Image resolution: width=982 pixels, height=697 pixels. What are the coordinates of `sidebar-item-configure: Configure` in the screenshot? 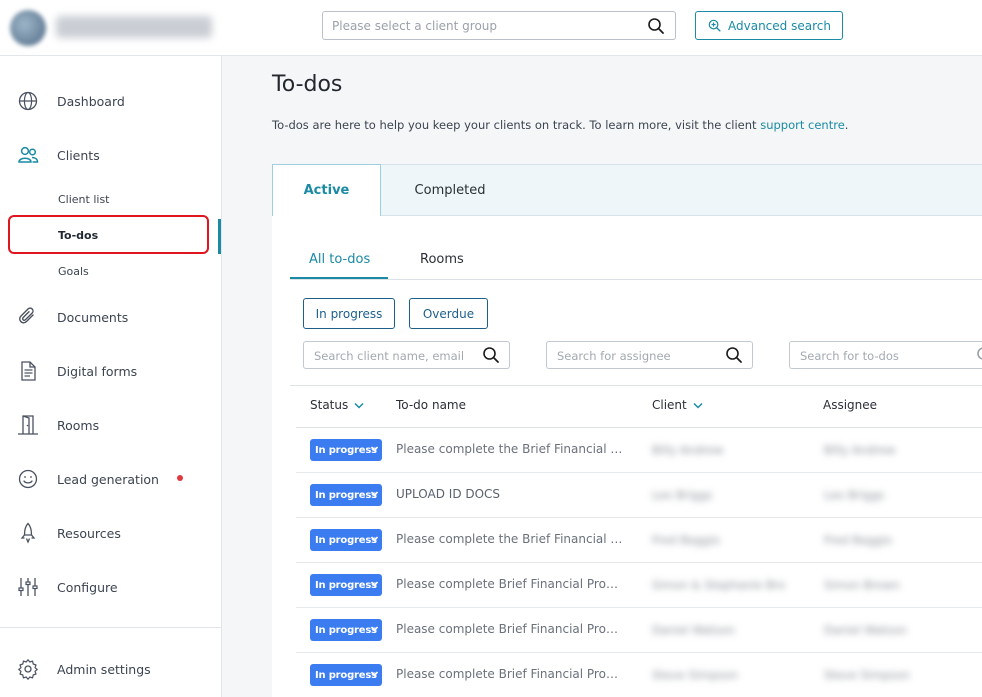 It's located at (110, 587).